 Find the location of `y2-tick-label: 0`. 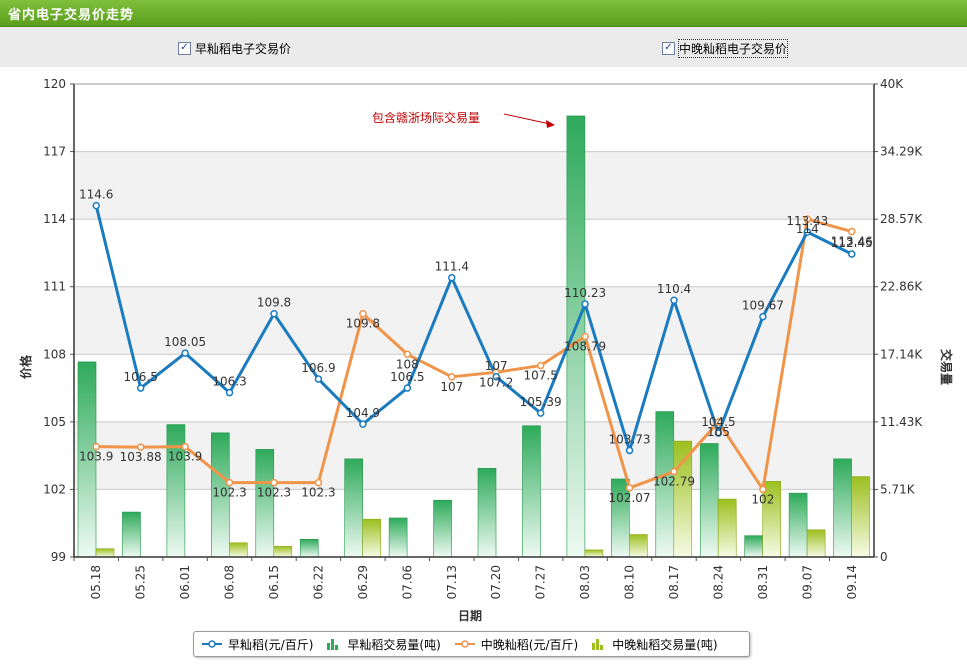

y2-tick-label: 0 is located at coordinates (884, 557).